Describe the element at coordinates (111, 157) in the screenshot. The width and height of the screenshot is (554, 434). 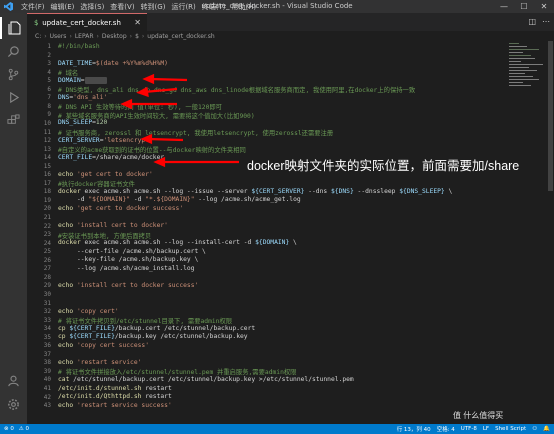
I see `code-line: CERT_FILE=/share/acme/docker` at that location.